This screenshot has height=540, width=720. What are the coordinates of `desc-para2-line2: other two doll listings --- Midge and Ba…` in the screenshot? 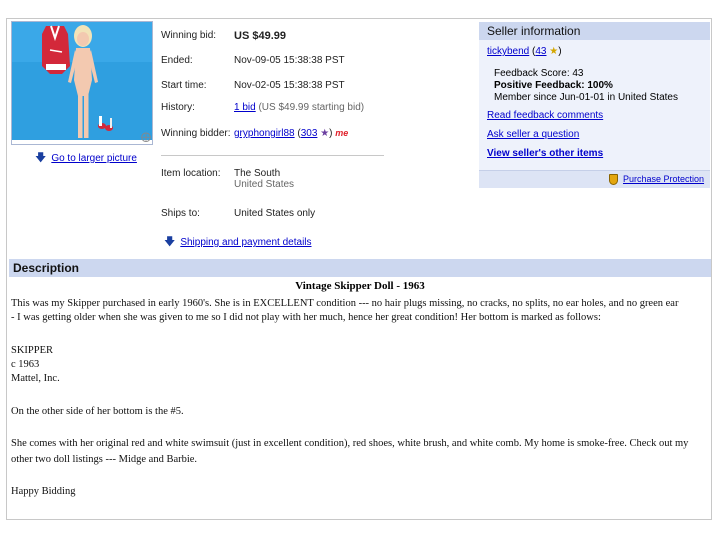 It's located at (104, 459).